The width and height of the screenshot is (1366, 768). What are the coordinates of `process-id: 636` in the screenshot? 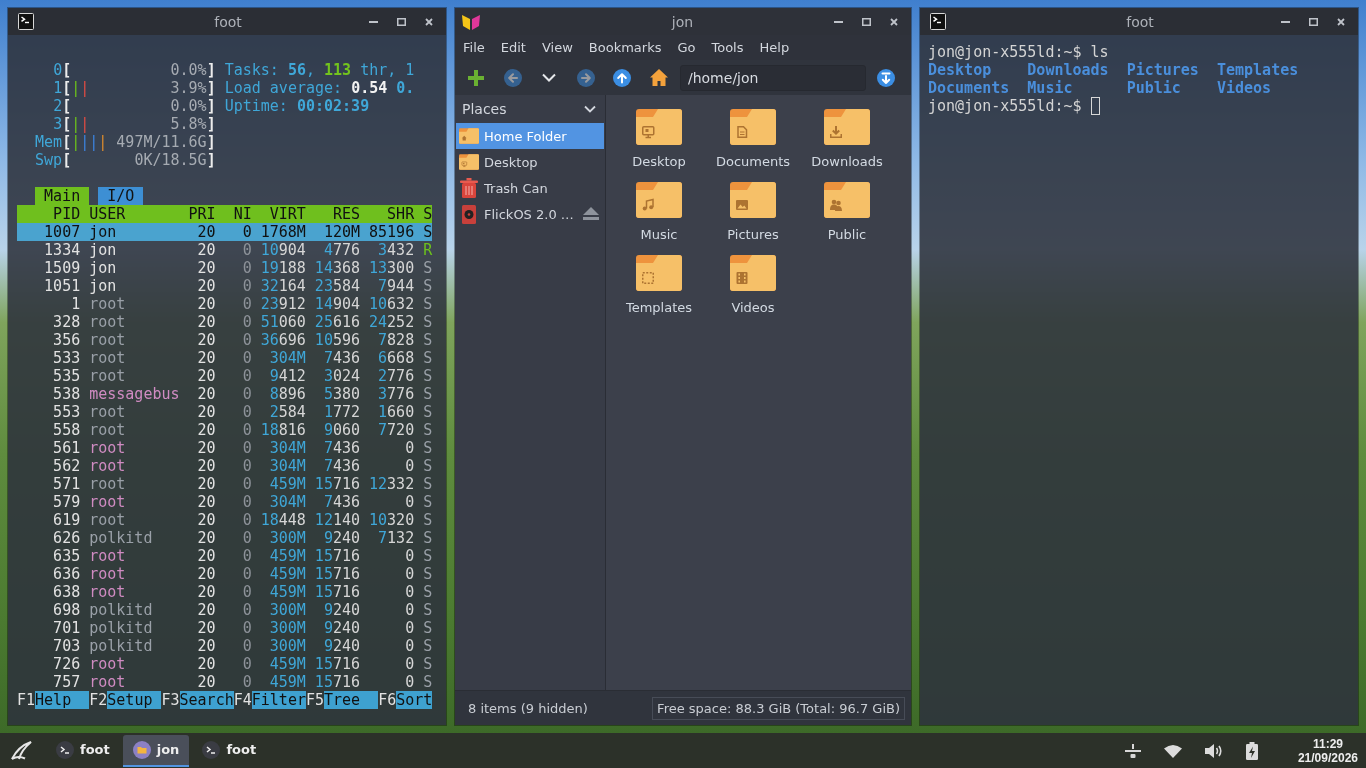 It's located at (67, 574).